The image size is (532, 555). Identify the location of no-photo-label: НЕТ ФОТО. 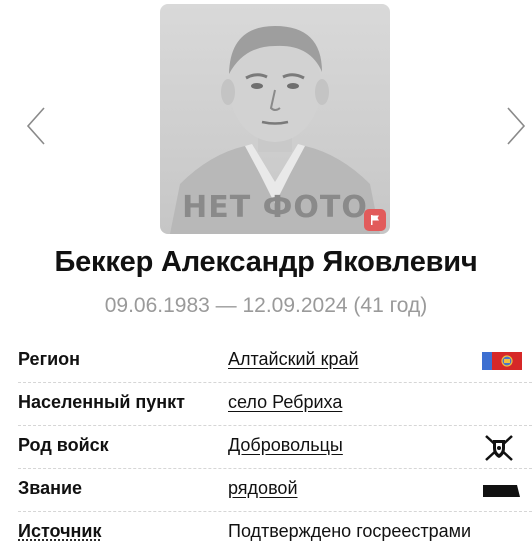
(275, 207).